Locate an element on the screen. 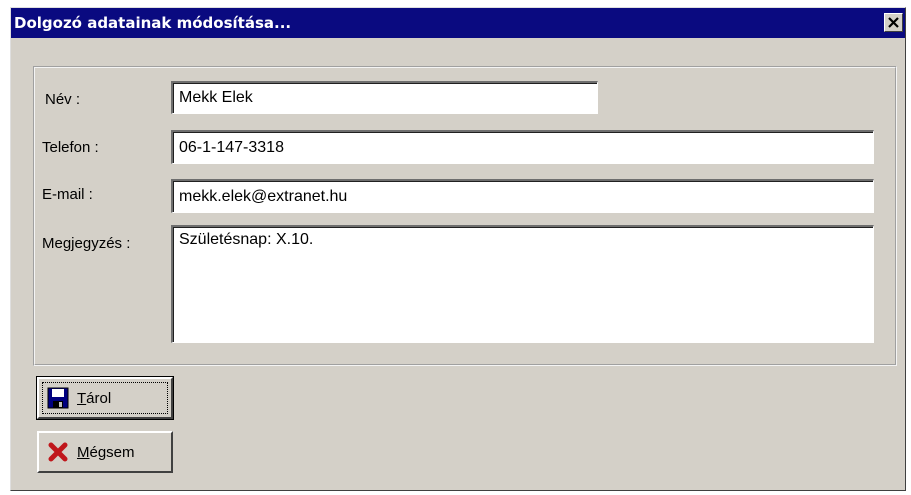 The height and width of the screenshot is (495, 911). email-input is located at coordinates (522, 196).